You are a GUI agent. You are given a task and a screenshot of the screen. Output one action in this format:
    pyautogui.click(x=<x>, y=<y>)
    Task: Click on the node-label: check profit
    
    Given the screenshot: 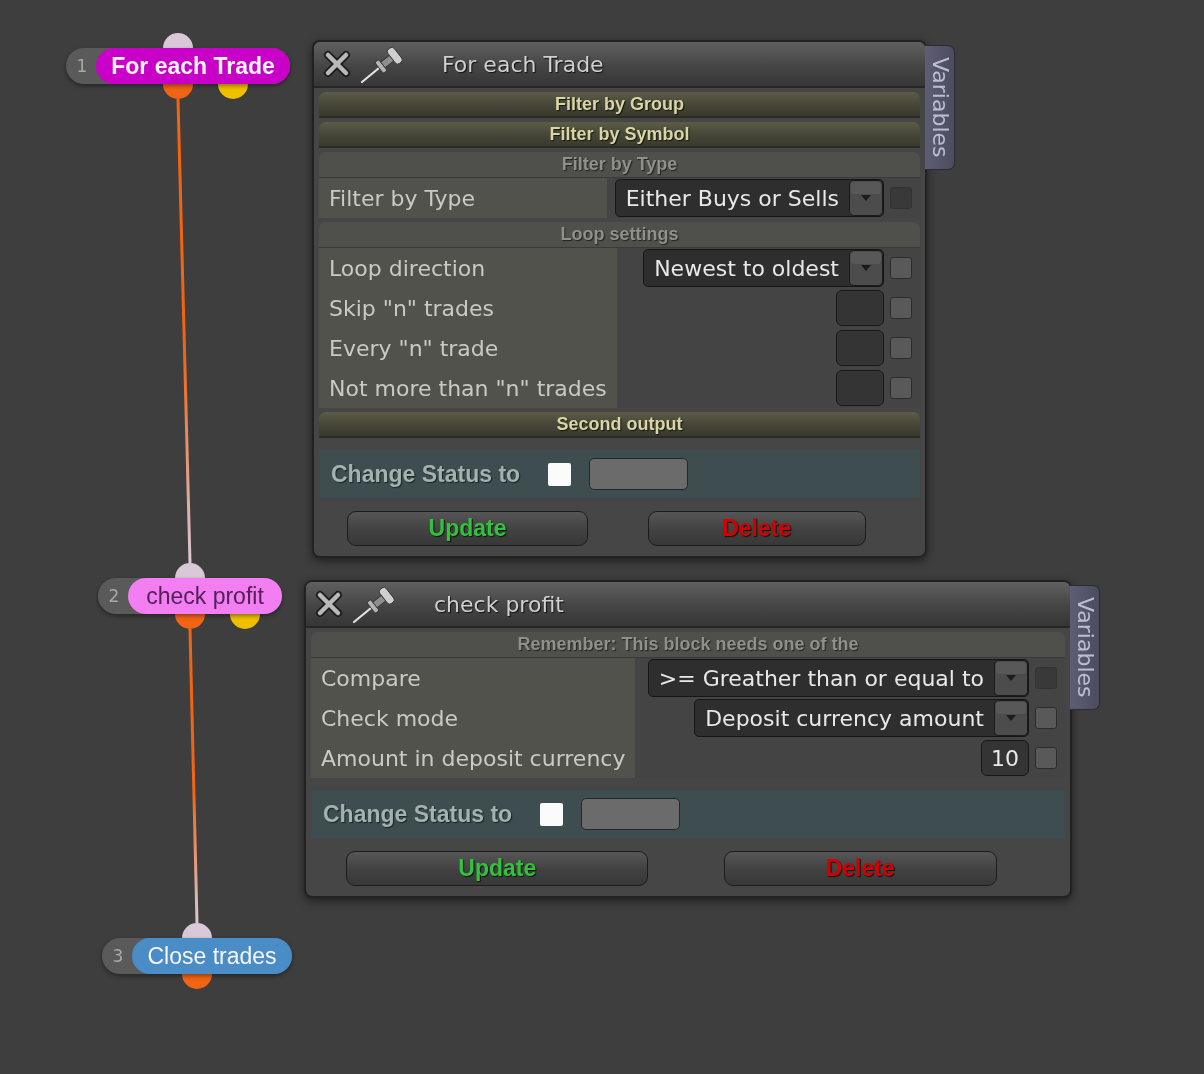 What is the action you would take?
    pyautogui.click(x=205, y=596)
    